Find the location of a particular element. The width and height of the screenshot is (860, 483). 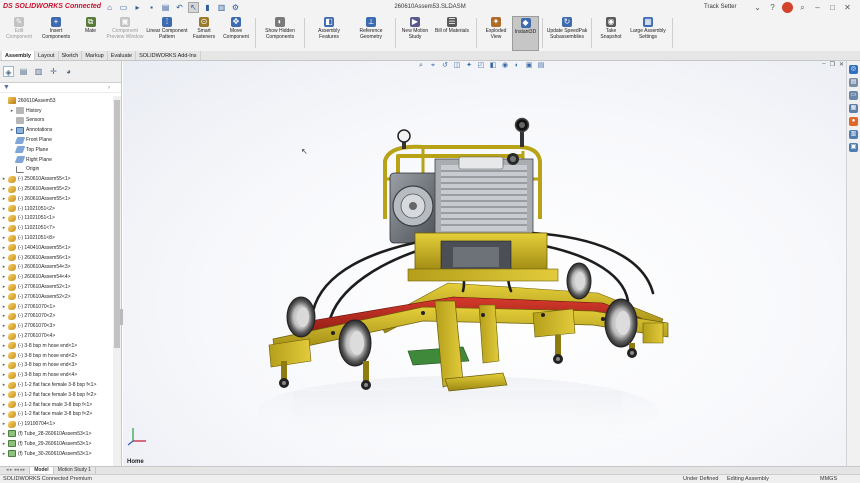

tree-item: Sensors is located at coordinates (56, 121).